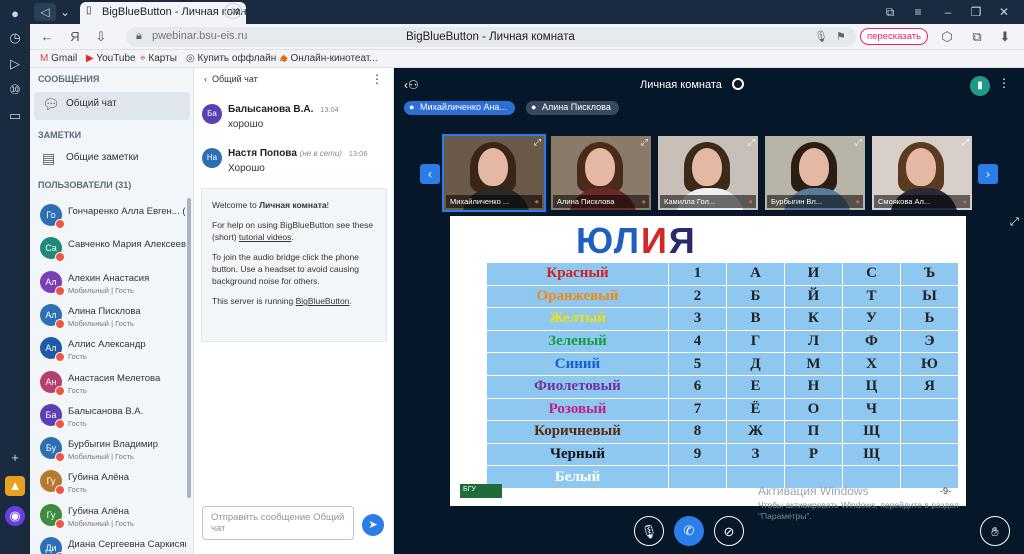 Image resolution: width=1024 pixels, height=554 pixels. I want to click on number-10-icon: ⑩, so click(15, 90).